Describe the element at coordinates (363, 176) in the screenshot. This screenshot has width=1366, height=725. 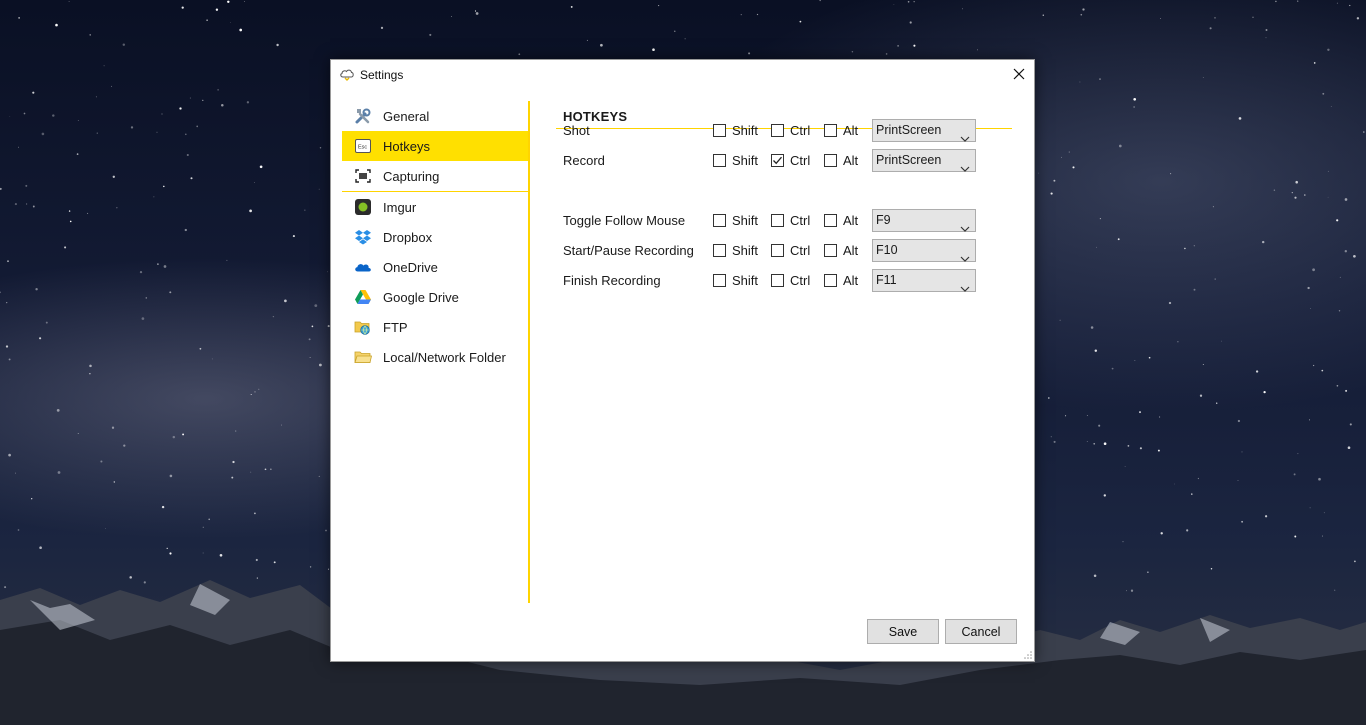
I see `capture-frame-icon` at that location.